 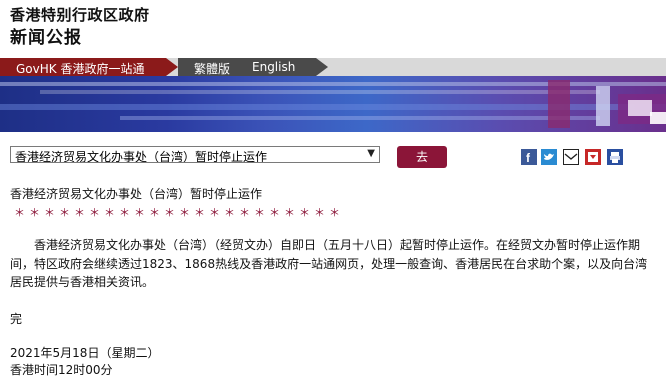 I want to click on nav-divider, so click(x=172, y=67).